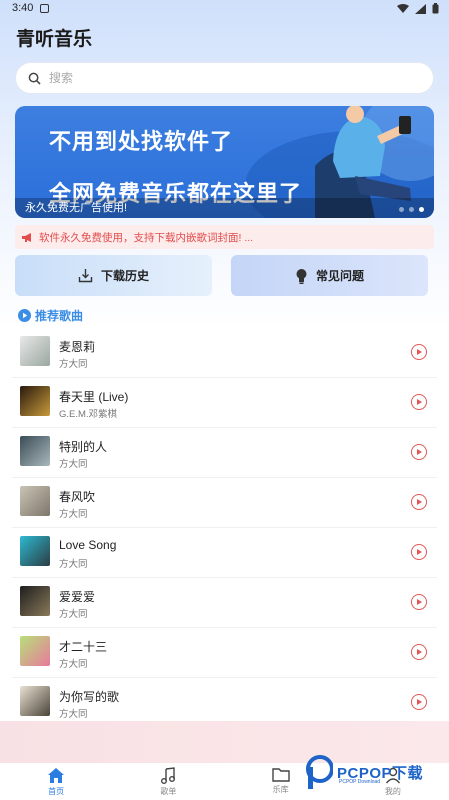 Image resolution: width=449 pixels, height=800 pixels. I want to click on wifi-icon, so click(403, 8).